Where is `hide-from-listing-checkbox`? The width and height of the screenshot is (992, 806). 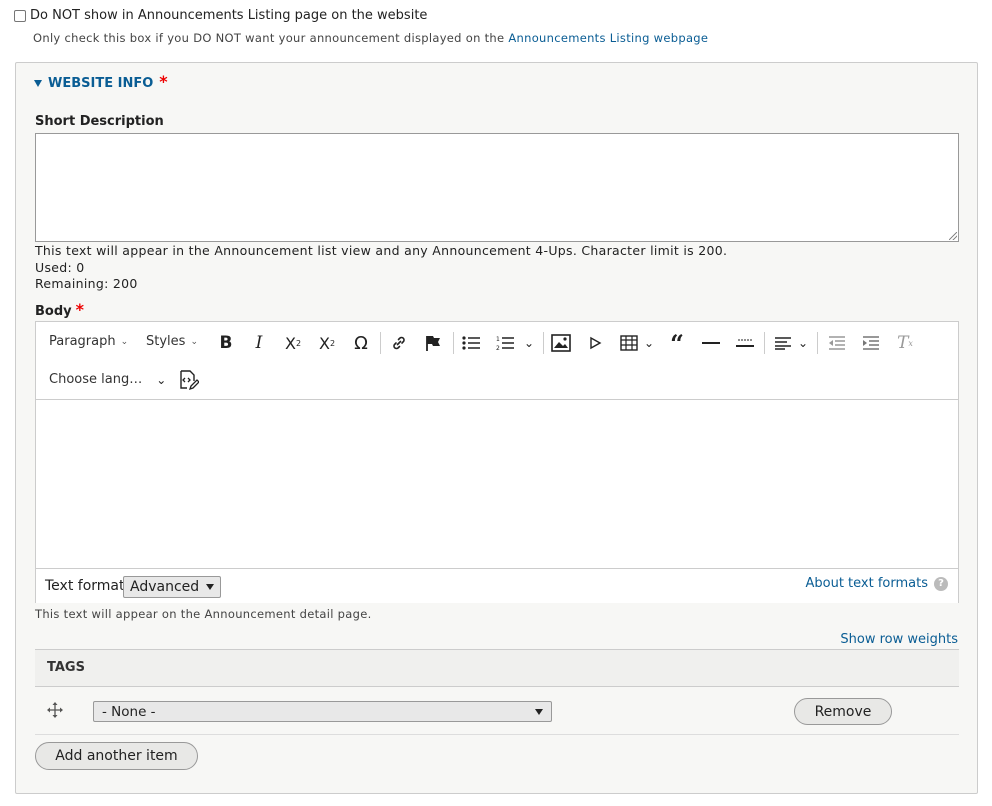
hide-from-listing-checkbox is located at coordinates (20, 15).